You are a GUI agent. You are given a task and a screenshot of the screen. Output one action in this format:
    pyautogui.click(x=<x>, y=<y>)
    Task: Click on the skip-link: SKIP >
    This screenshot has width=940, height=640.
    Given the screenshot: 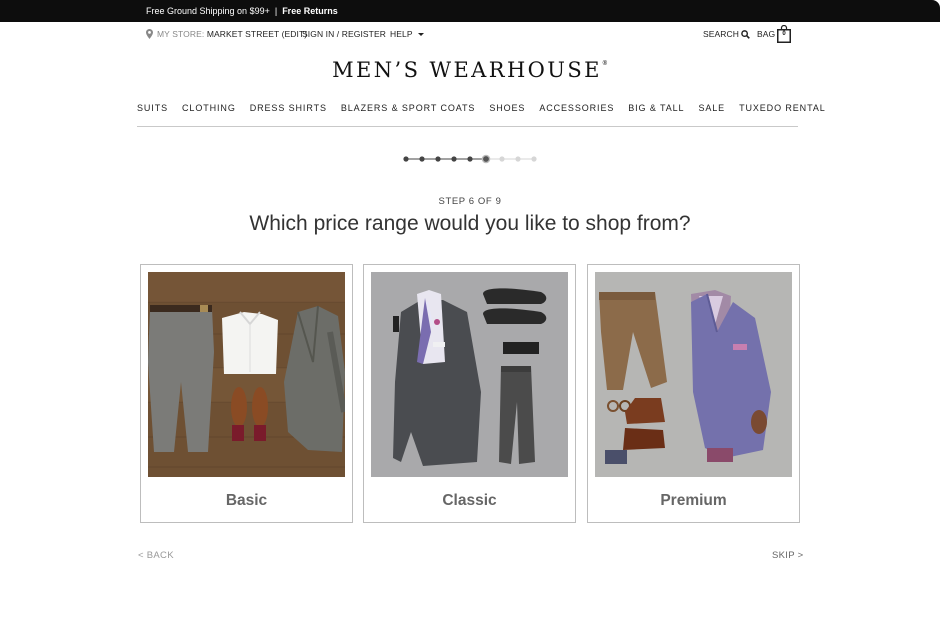 What is the action you would take?
    pyautogui.click(x=787, y=555)
    